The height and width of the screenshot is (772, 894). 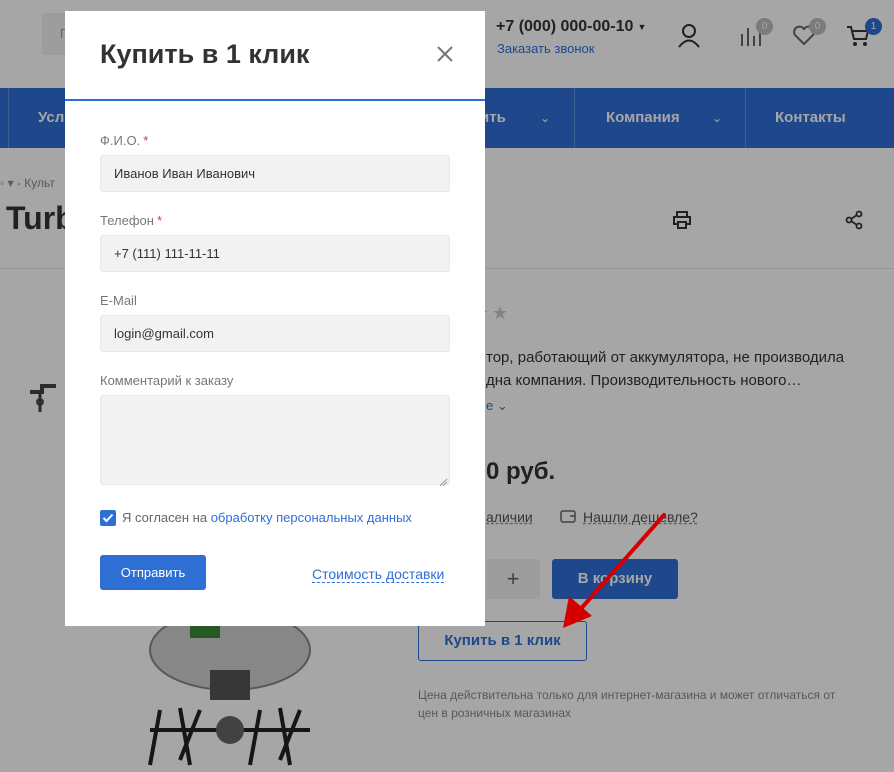 I want to click on consent-label: Я согласен на, so click(x=166, y=517).